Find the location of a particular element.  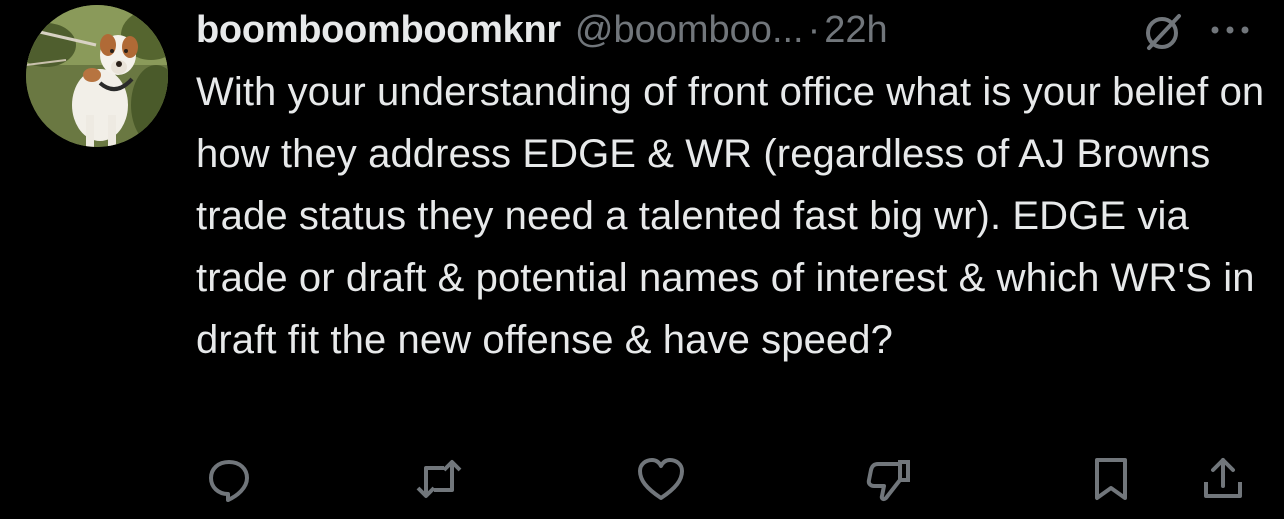

grok-icon is located at coordinates (1164, 31).